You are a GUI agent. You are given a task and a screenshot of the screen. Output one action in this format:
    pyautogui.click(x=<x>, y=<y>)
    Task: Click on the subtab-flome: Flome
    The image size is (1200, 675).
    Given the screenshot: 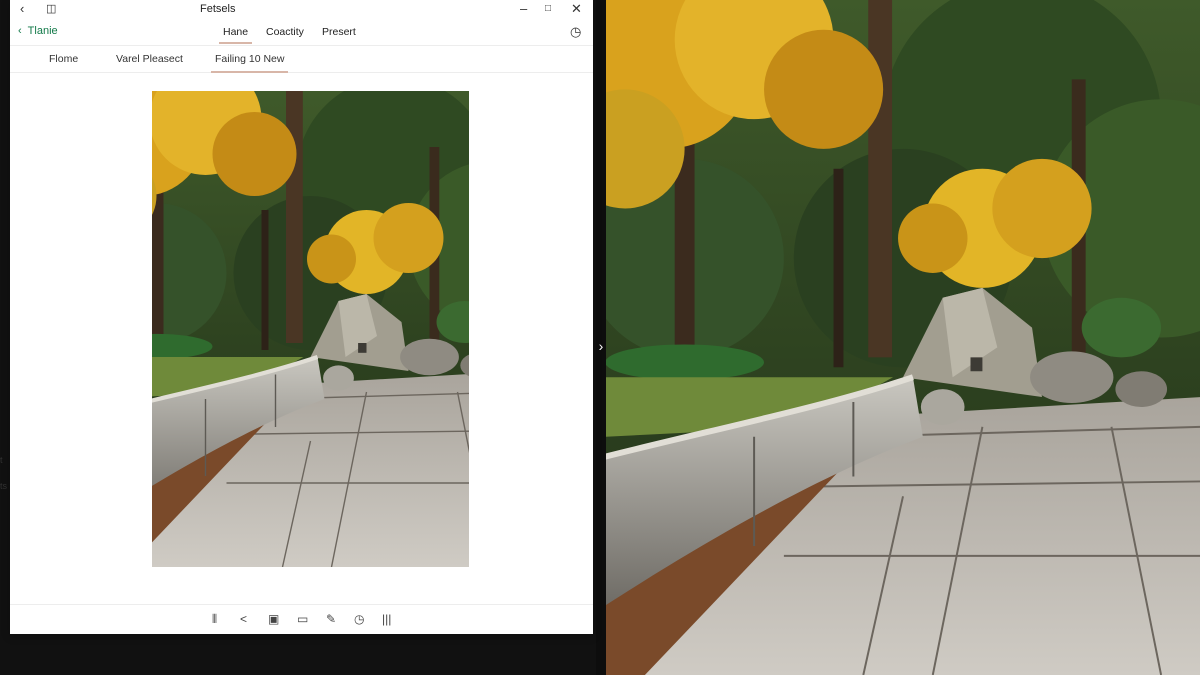 What is the action you would take?
    pyautogui.click(x=63, y=59)
    